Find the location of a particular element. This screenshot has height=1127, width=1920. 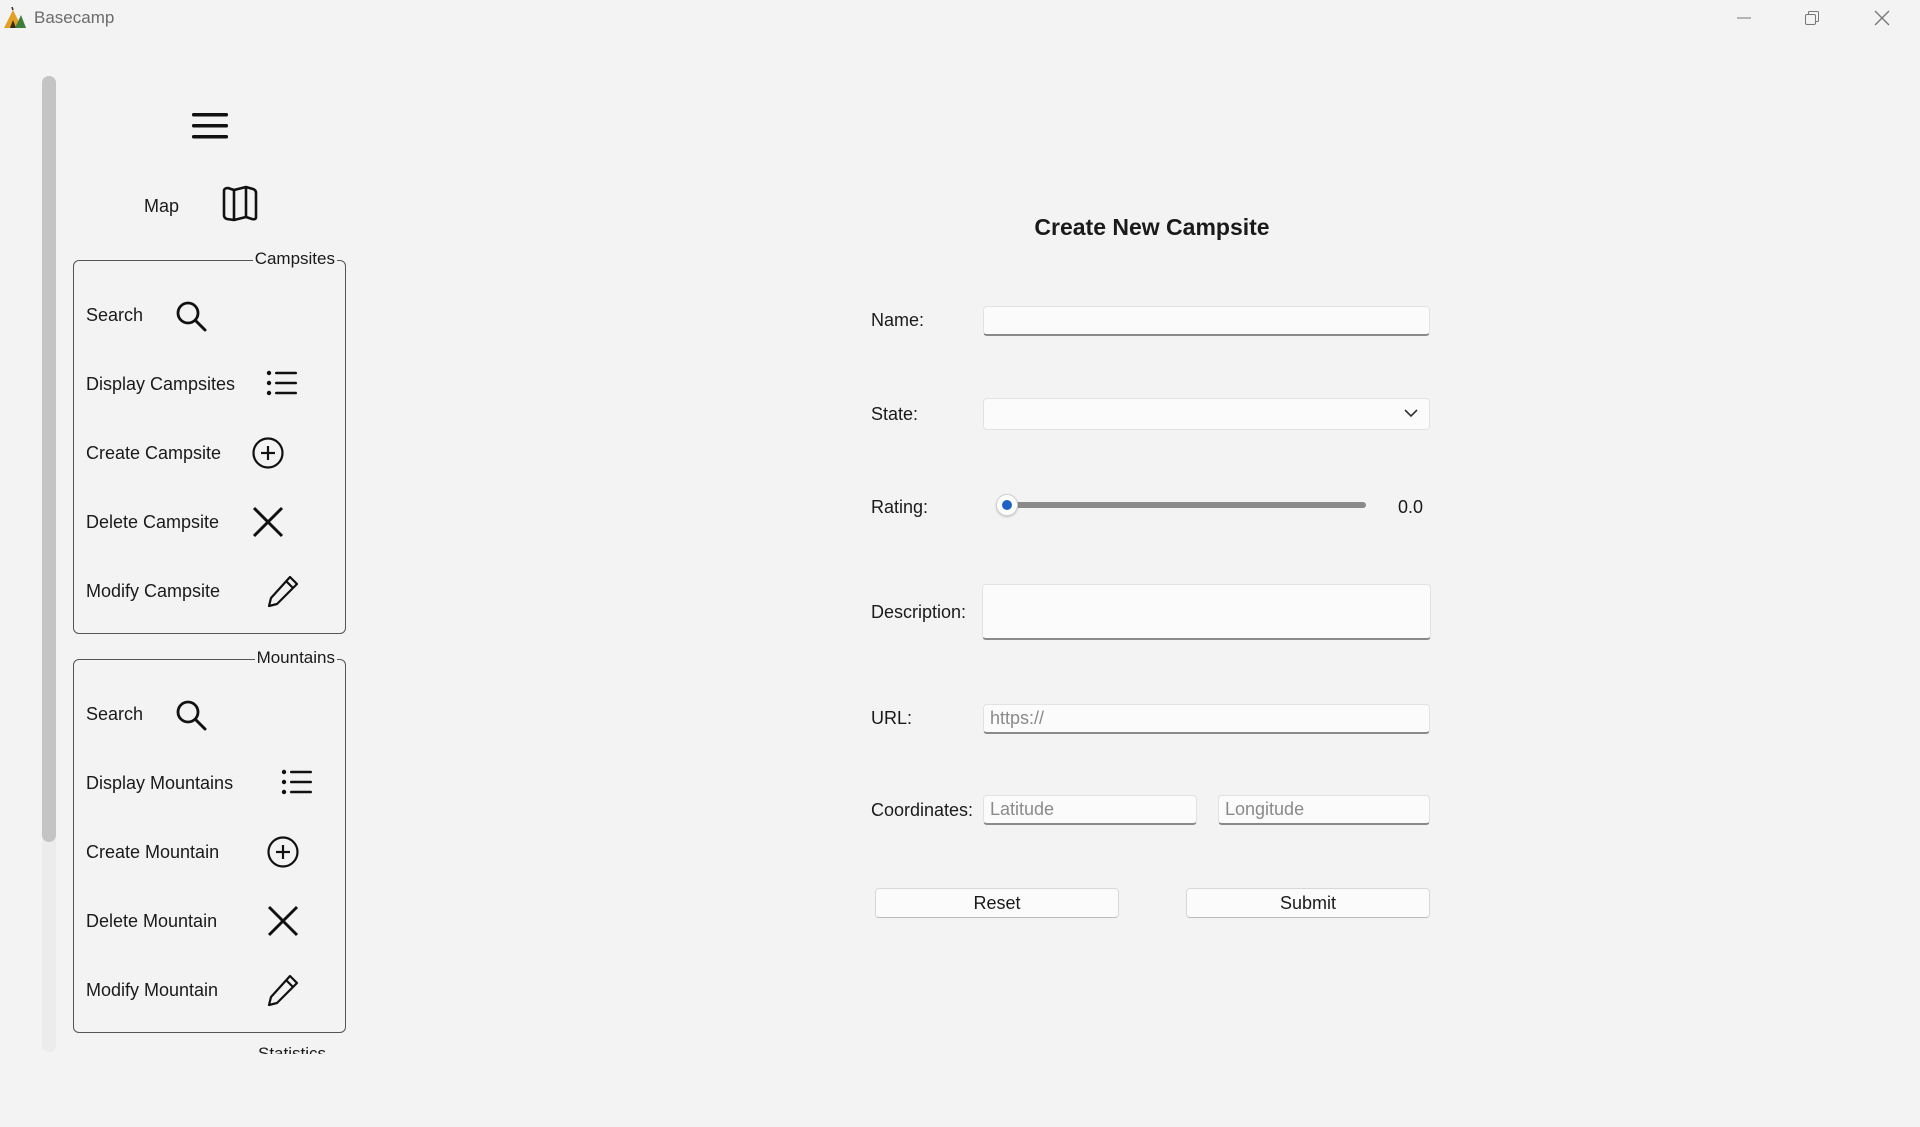

close-window-button is located at coordinates (1882, 18).